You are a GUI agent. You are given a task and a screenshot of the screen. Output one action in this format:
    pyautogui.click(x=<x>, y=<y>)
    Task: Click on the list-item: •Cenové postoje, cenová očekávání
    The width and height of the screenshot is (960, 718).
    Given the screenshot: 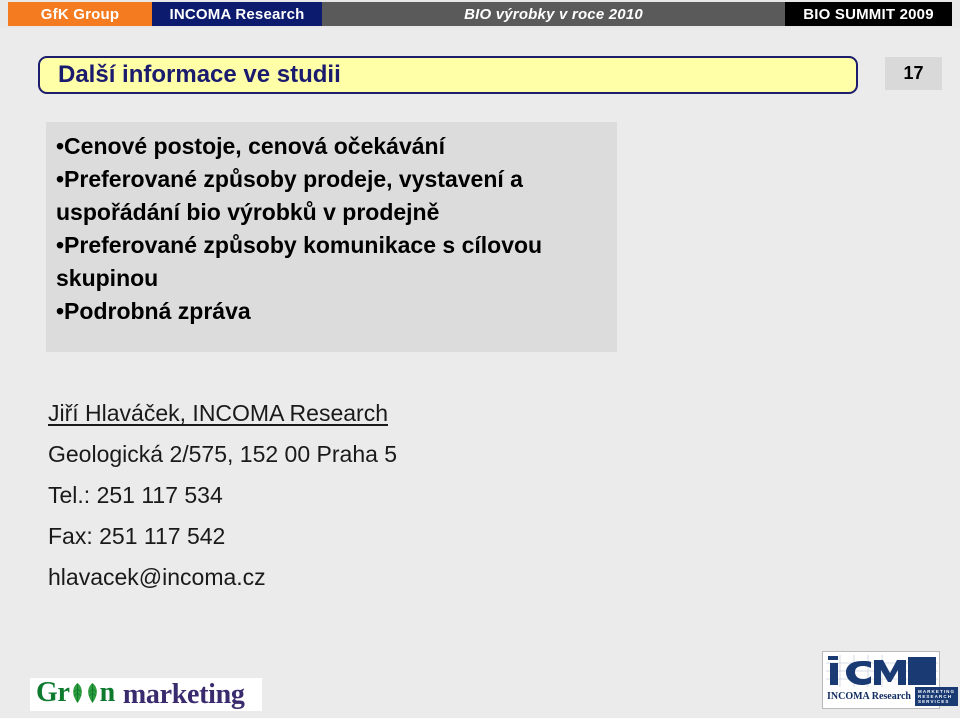 What is the action you would take?
    pyautogui.click(x=250, y=146)
    